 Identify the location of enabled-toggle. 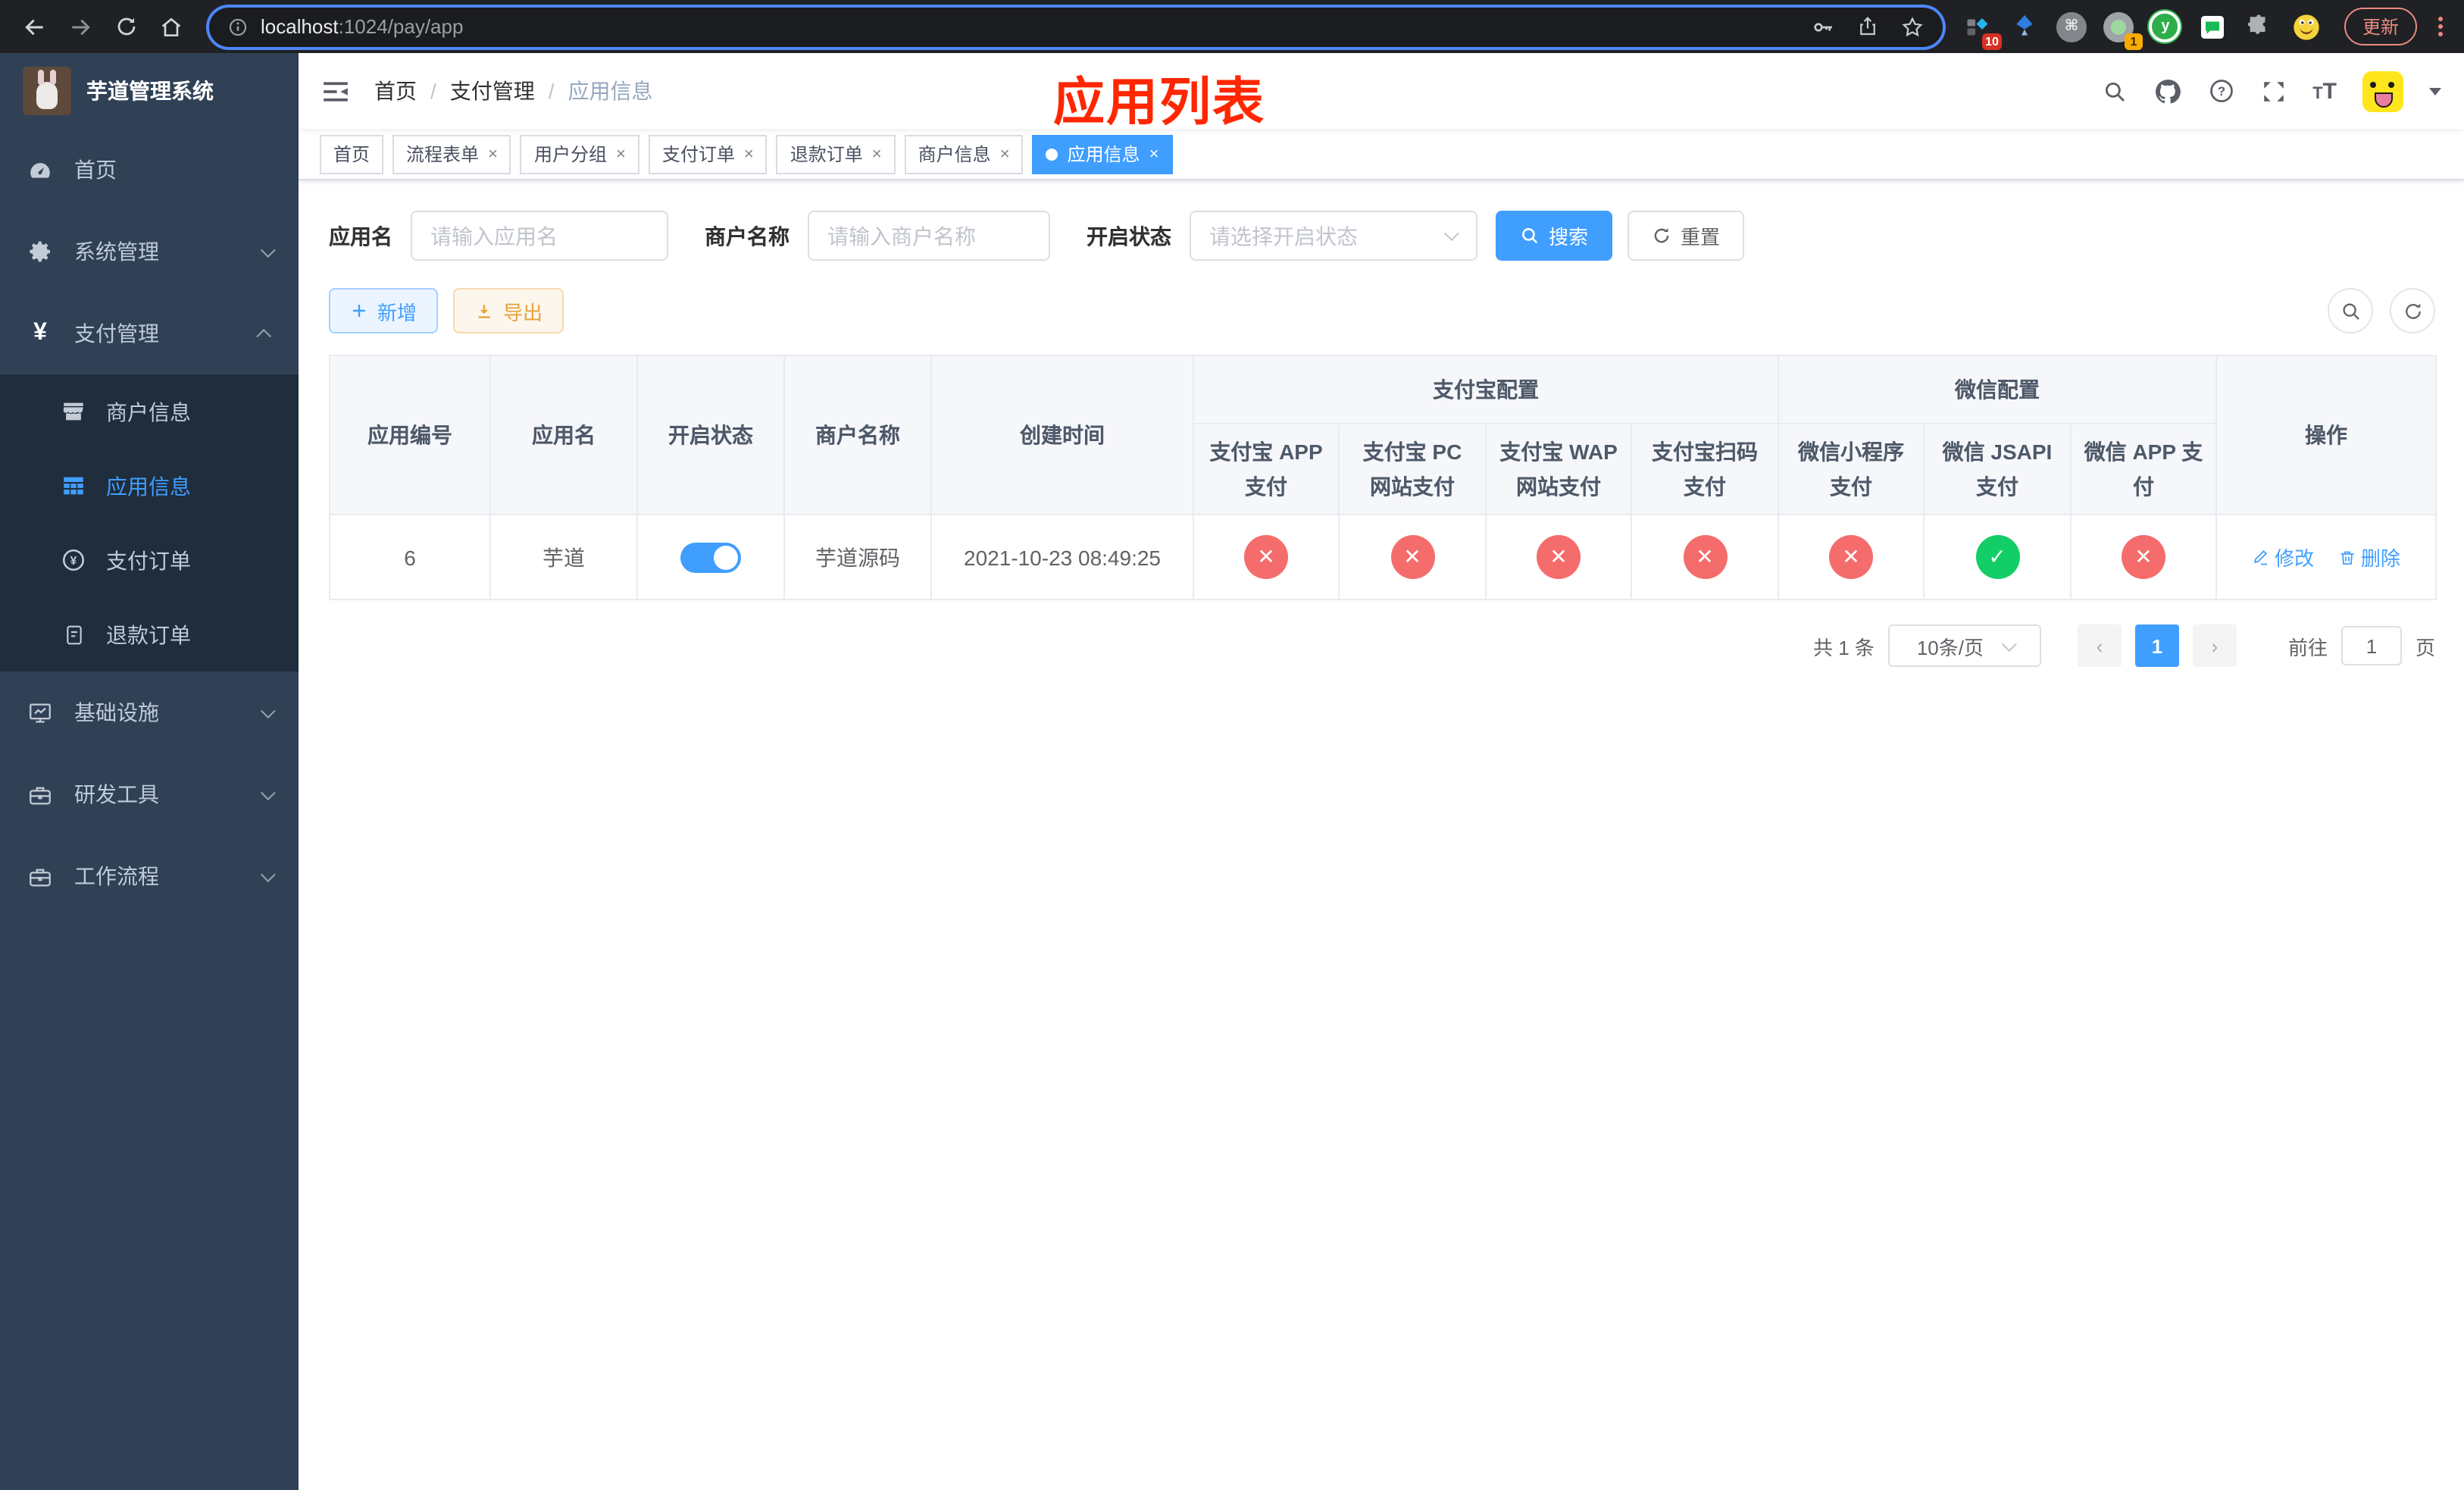
(710, 557).